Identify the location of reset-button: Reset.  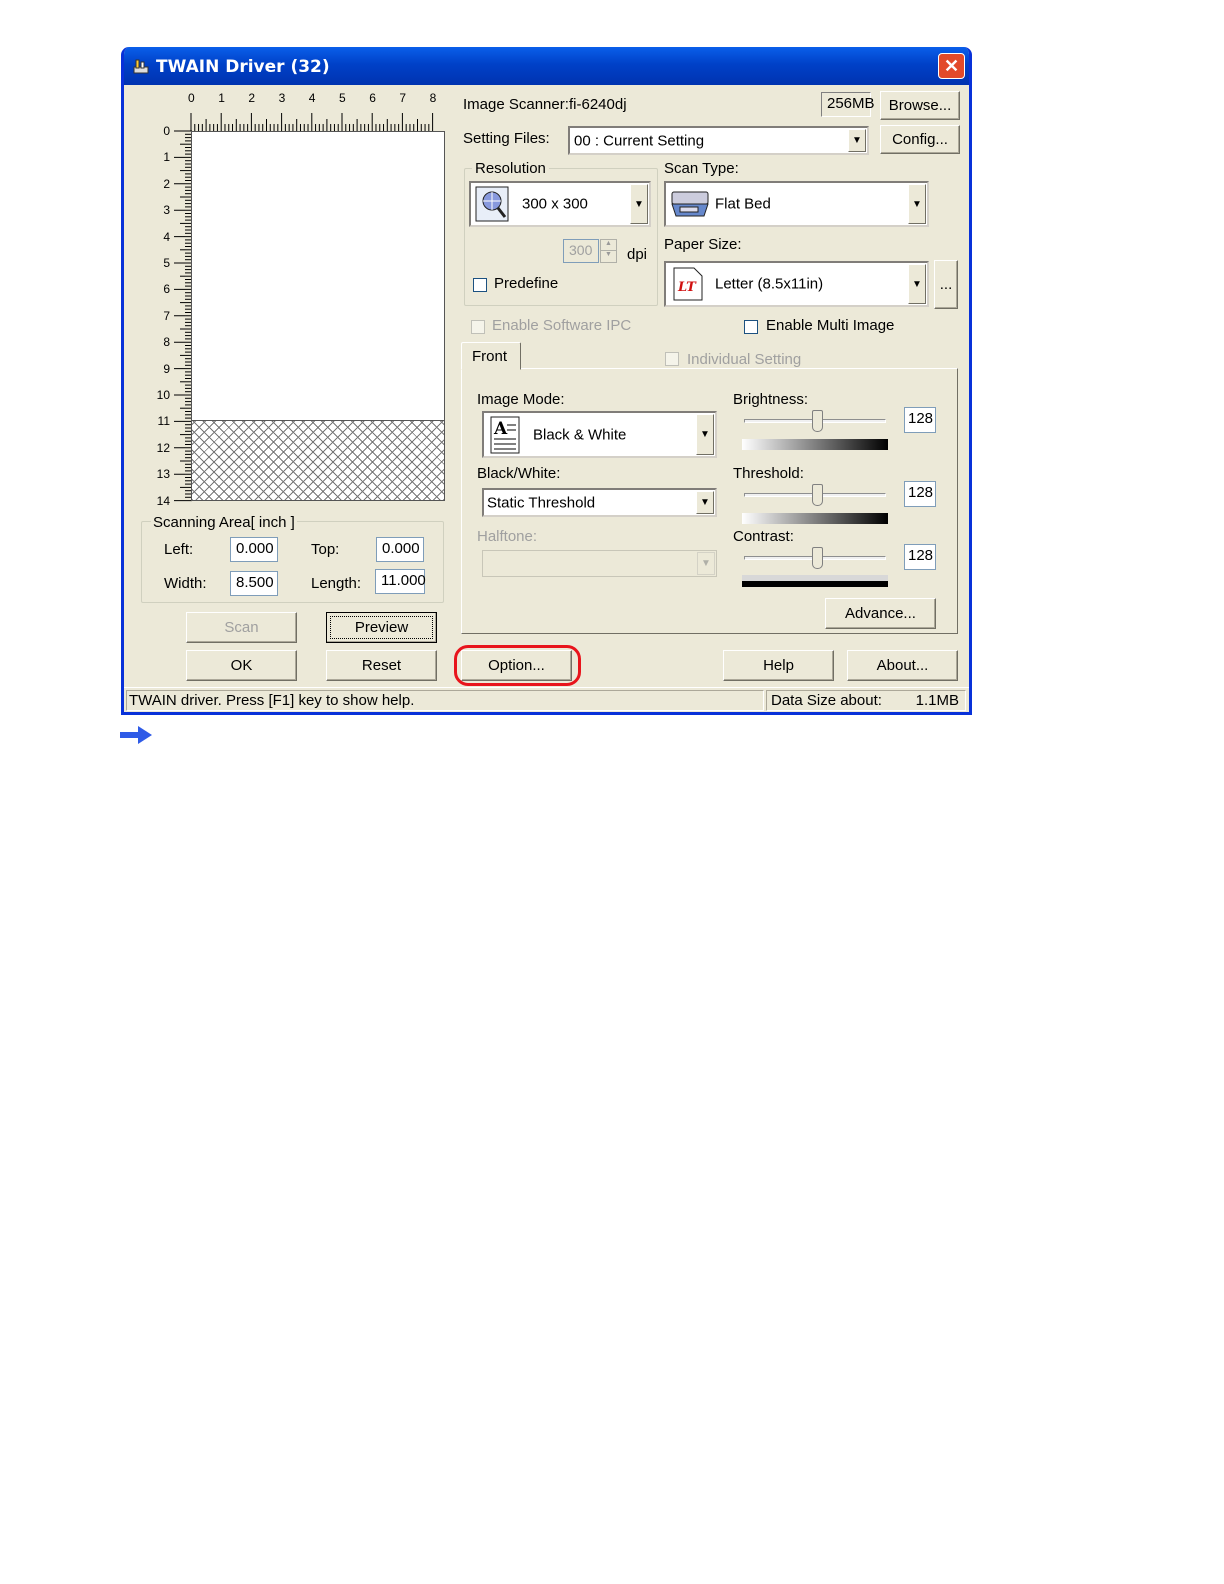
(381, 665).